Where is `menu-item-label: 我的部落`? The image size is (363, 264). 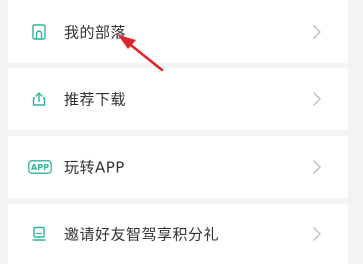
menu-item-label: 我的部落 is located at coordinates (95, 32).